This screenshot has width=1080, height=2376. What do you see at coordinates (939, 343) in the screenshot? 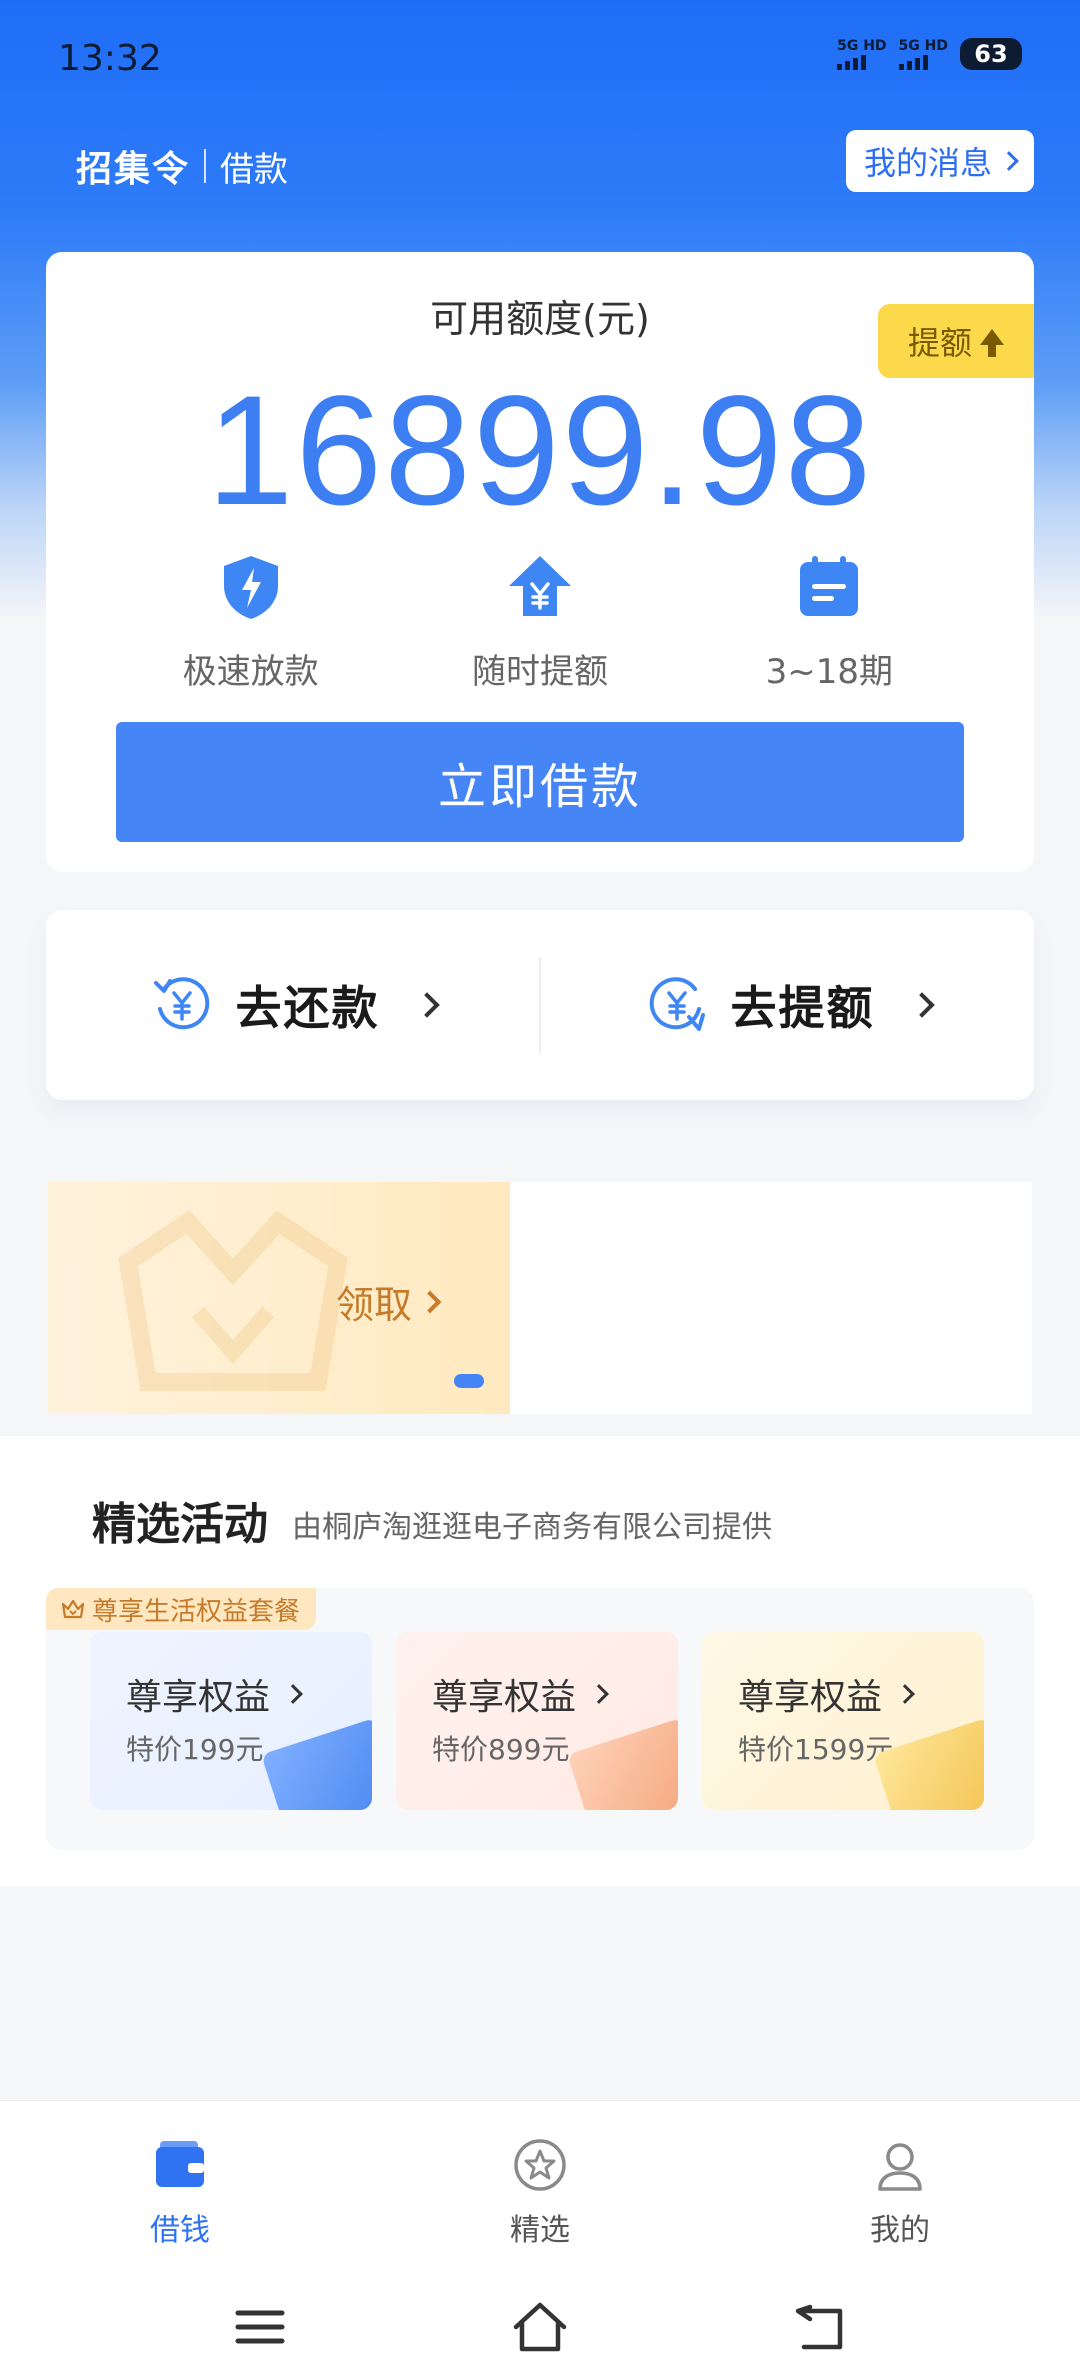
I see `raise-limit-badge-label: 提额` at bounding box center [939, 343].